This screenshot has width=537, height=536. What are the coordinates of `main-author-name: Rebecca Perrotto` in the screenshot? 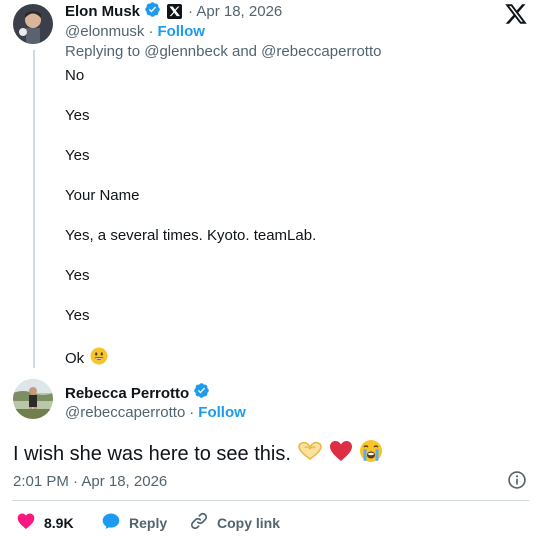 It's located at (127, 393).